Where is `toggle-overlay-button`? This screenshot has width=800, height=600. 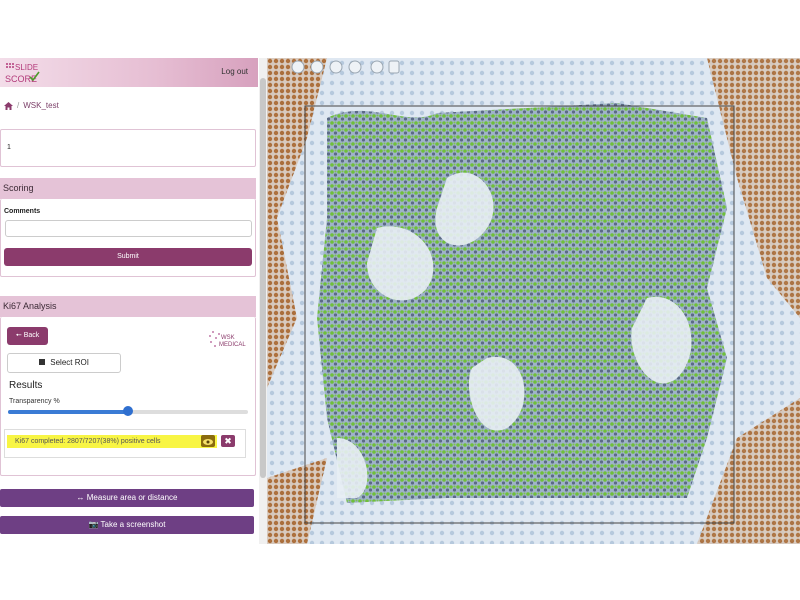
toggle-overlay-button is located at coordinates (208, 441).